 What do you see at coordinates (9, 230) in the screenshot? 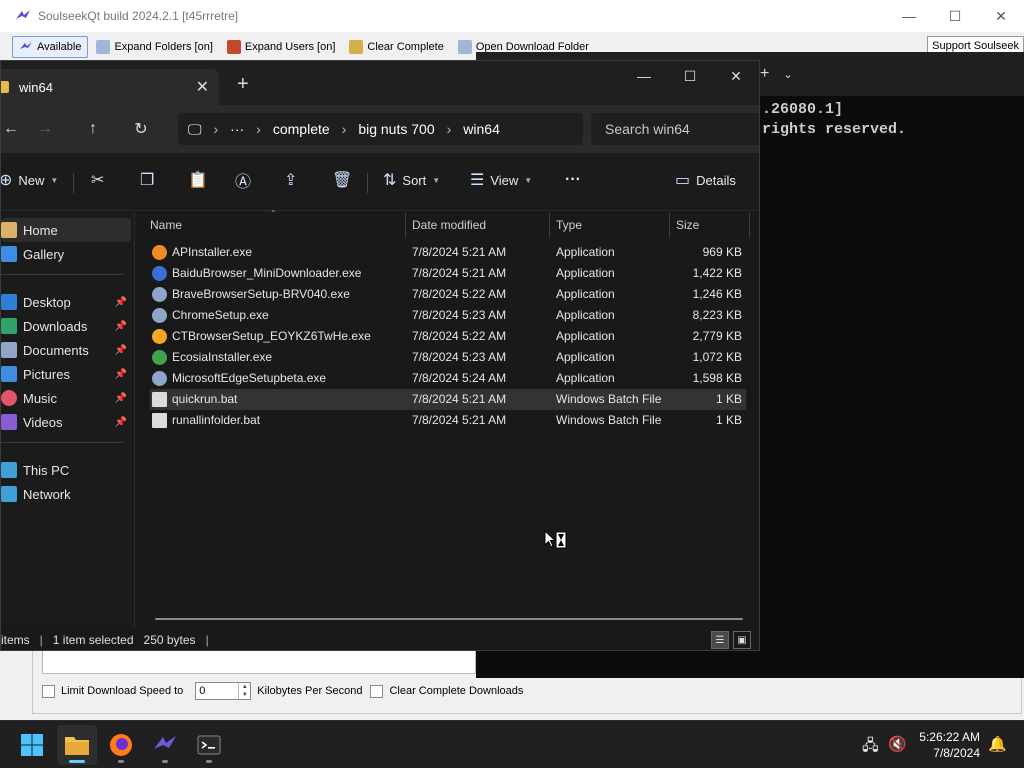
I see `home-icon` at bounding box center [9, 230].